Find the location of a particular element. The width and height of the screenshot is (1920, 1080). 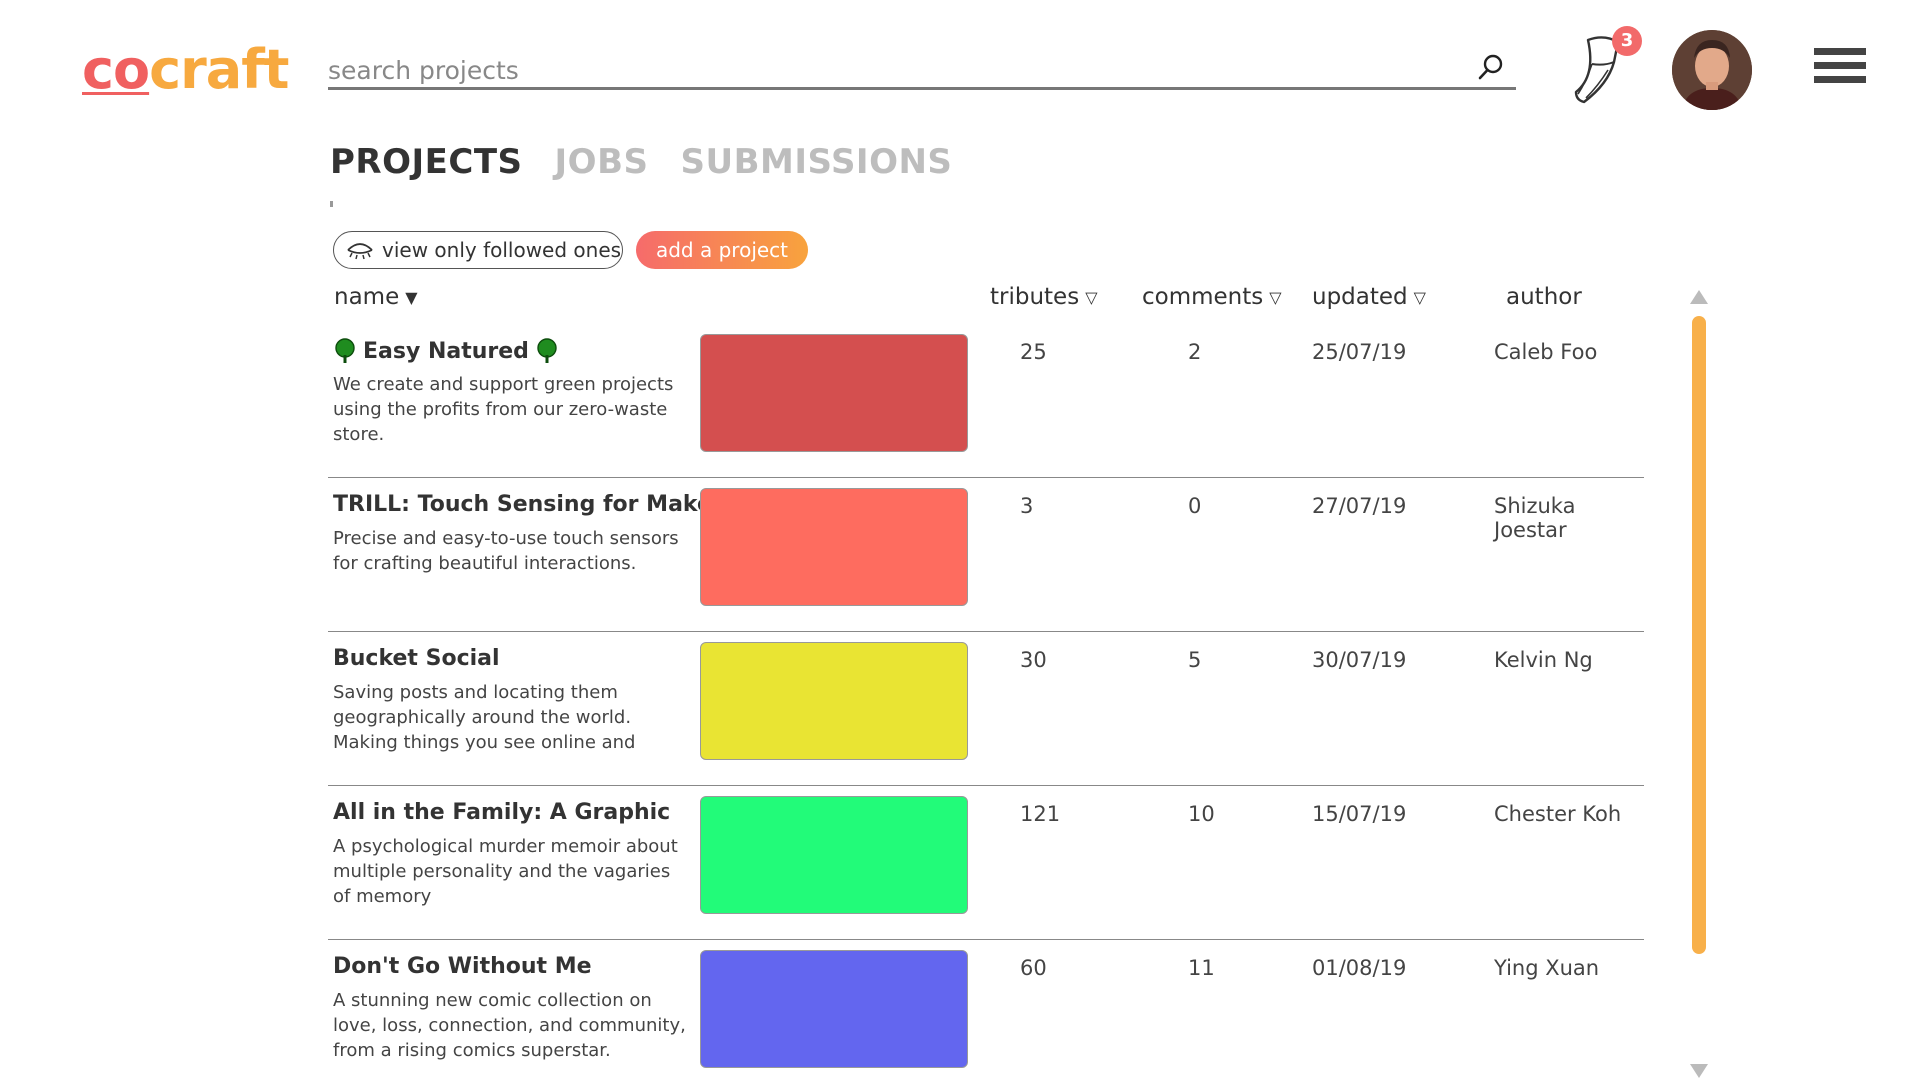

project-updated: 27/07/19 is located at coordinates (1359, 506).